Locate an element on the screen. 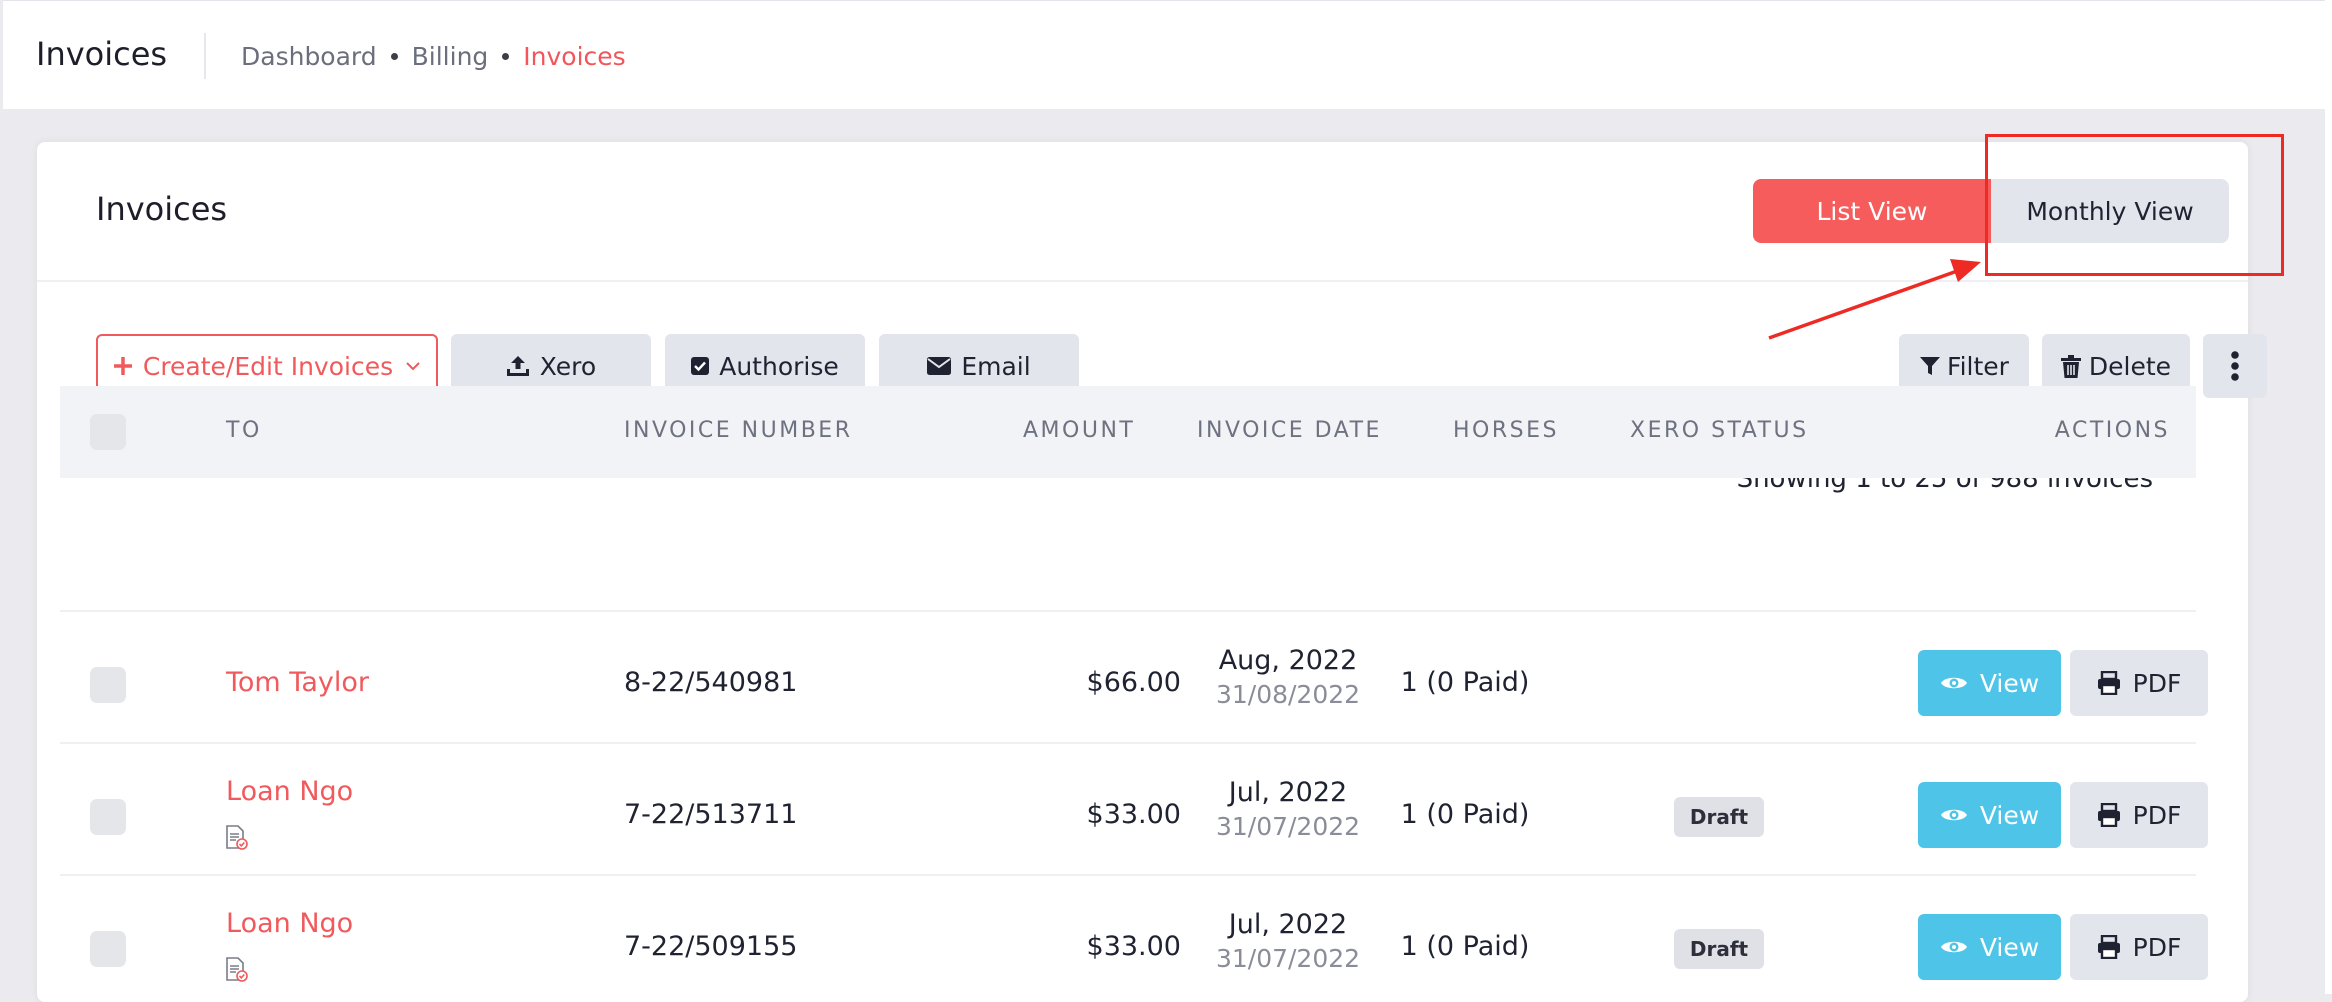  breadcrumb: Dashboard Billing Invoices is located at coordinates (433, 56).